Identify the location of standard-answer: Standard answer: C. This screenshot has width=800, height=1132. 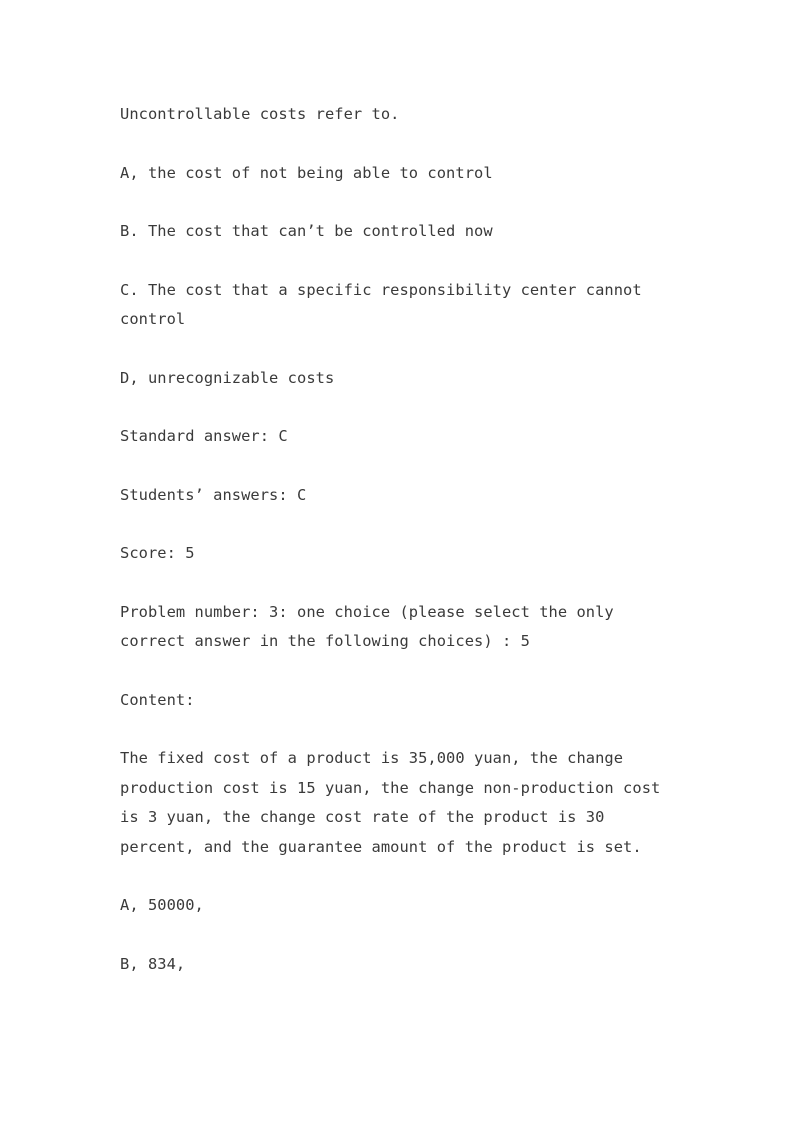
(204, 436).